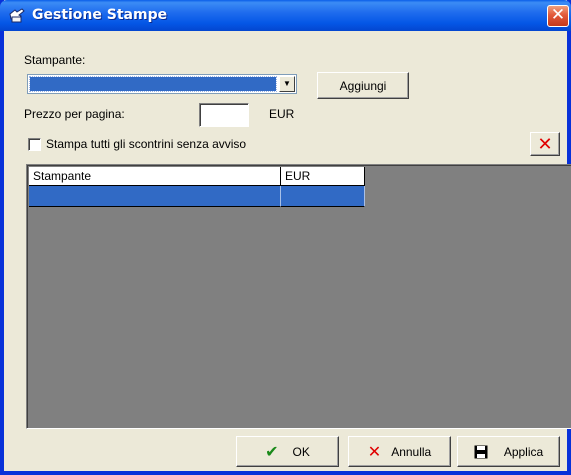  I want to click on table-cell-eur, so click(323, 196).